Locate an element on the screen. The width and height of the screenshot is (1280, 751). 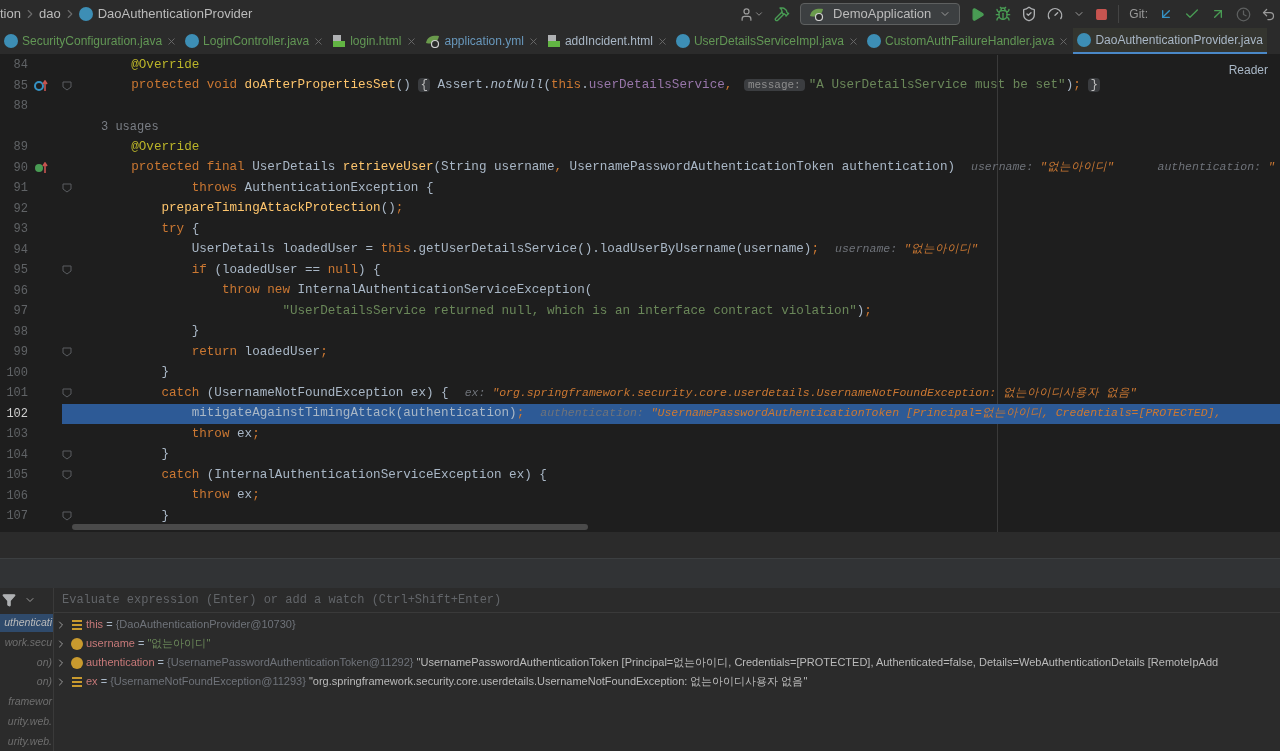
editor-tab: SecurityConfiguration.java is located at coordinates (91, 41).